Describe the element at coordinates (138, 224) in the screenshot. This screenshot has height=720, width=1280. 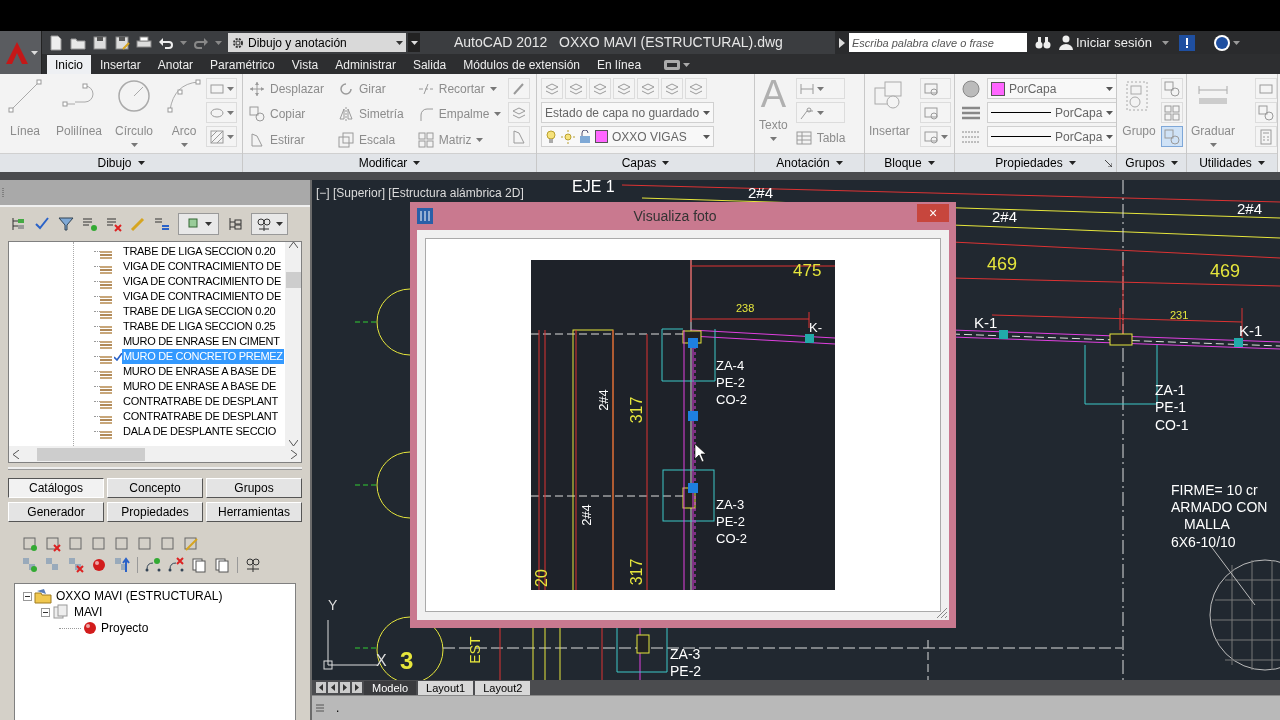
I see `brush-icon` at that location.